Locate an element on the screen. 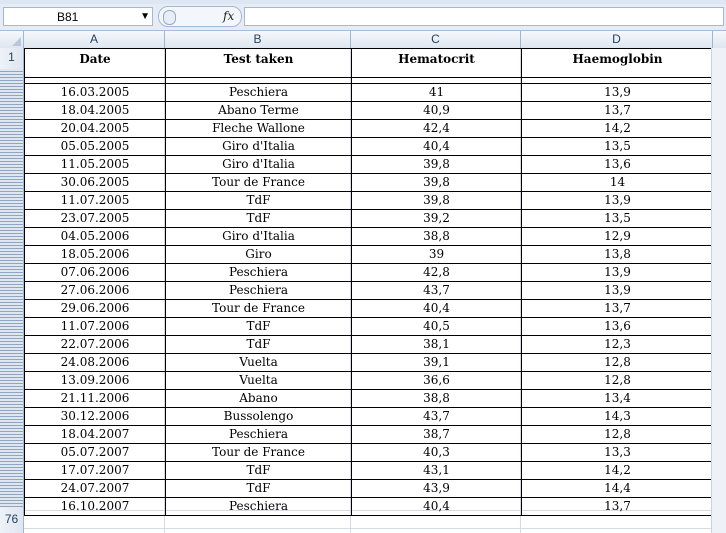 The image size is (726, 533). vertical-scrollbar-edge is located at coordinates (718, 290).